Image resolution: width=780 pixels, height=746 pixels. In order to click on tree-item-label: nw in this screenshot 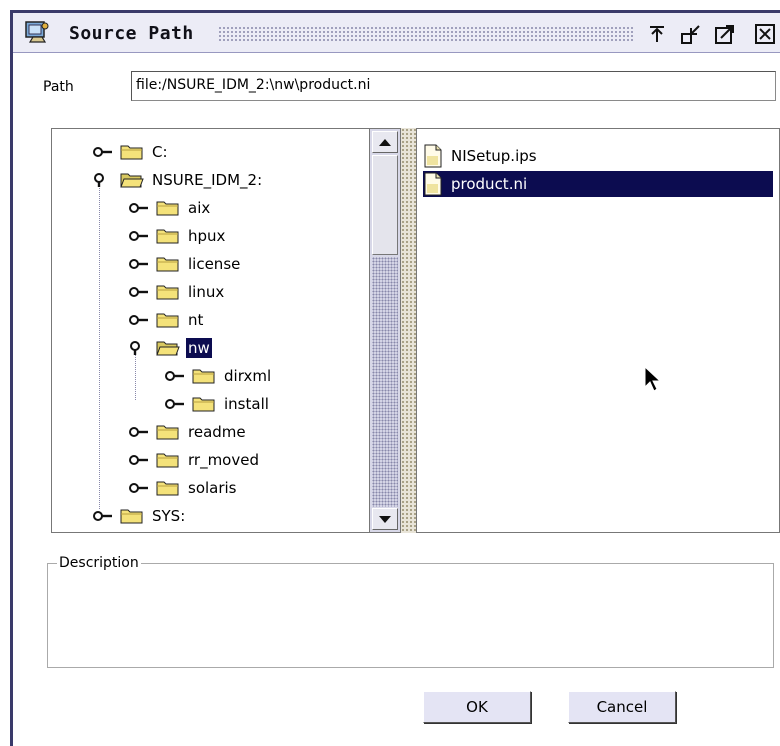, I will do `click(199, 348)`.